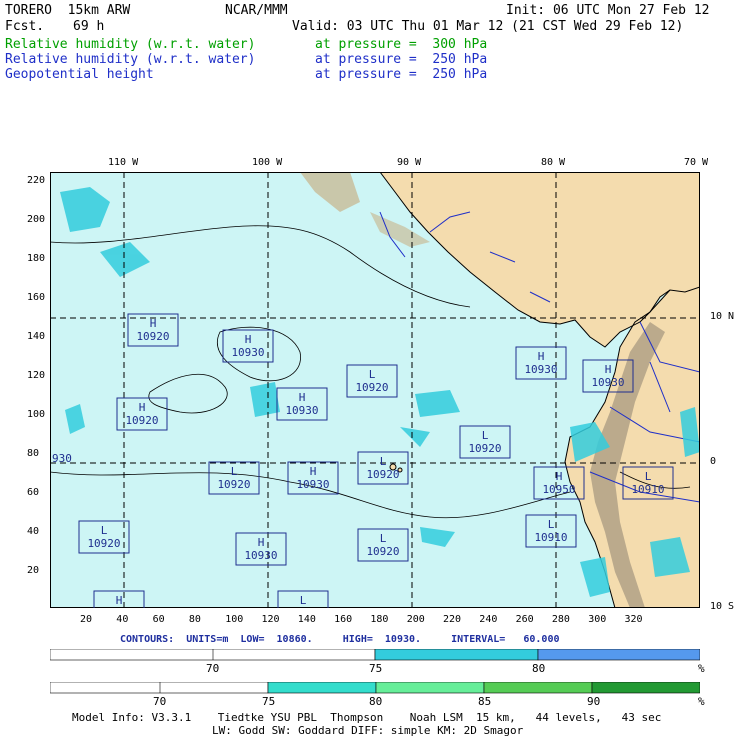  Describe the element at coordinates (256, 10) in the screenshot. I see `organization: NCAR/MMM` at that location.